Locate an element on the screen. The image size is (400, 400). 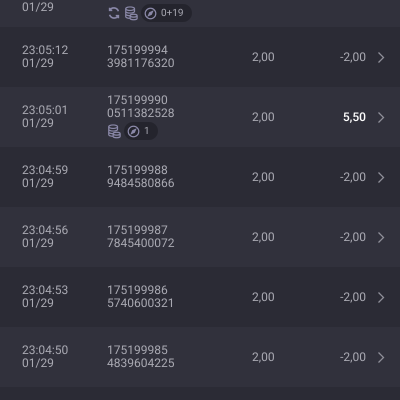
ticket-code: 0511382528 is located at coordinates (141, 113).